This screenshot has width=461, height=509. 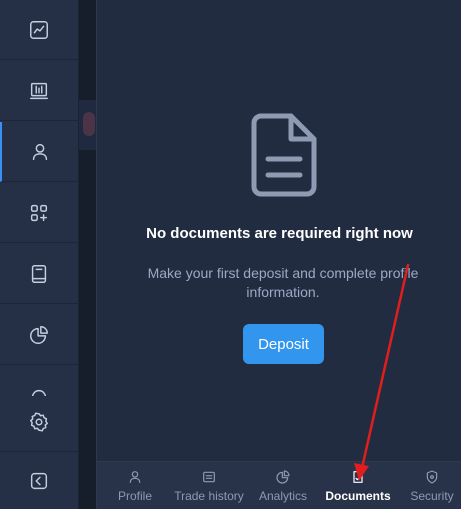 I want to click on sidebar-item-chart, so click(x=39, y=30).